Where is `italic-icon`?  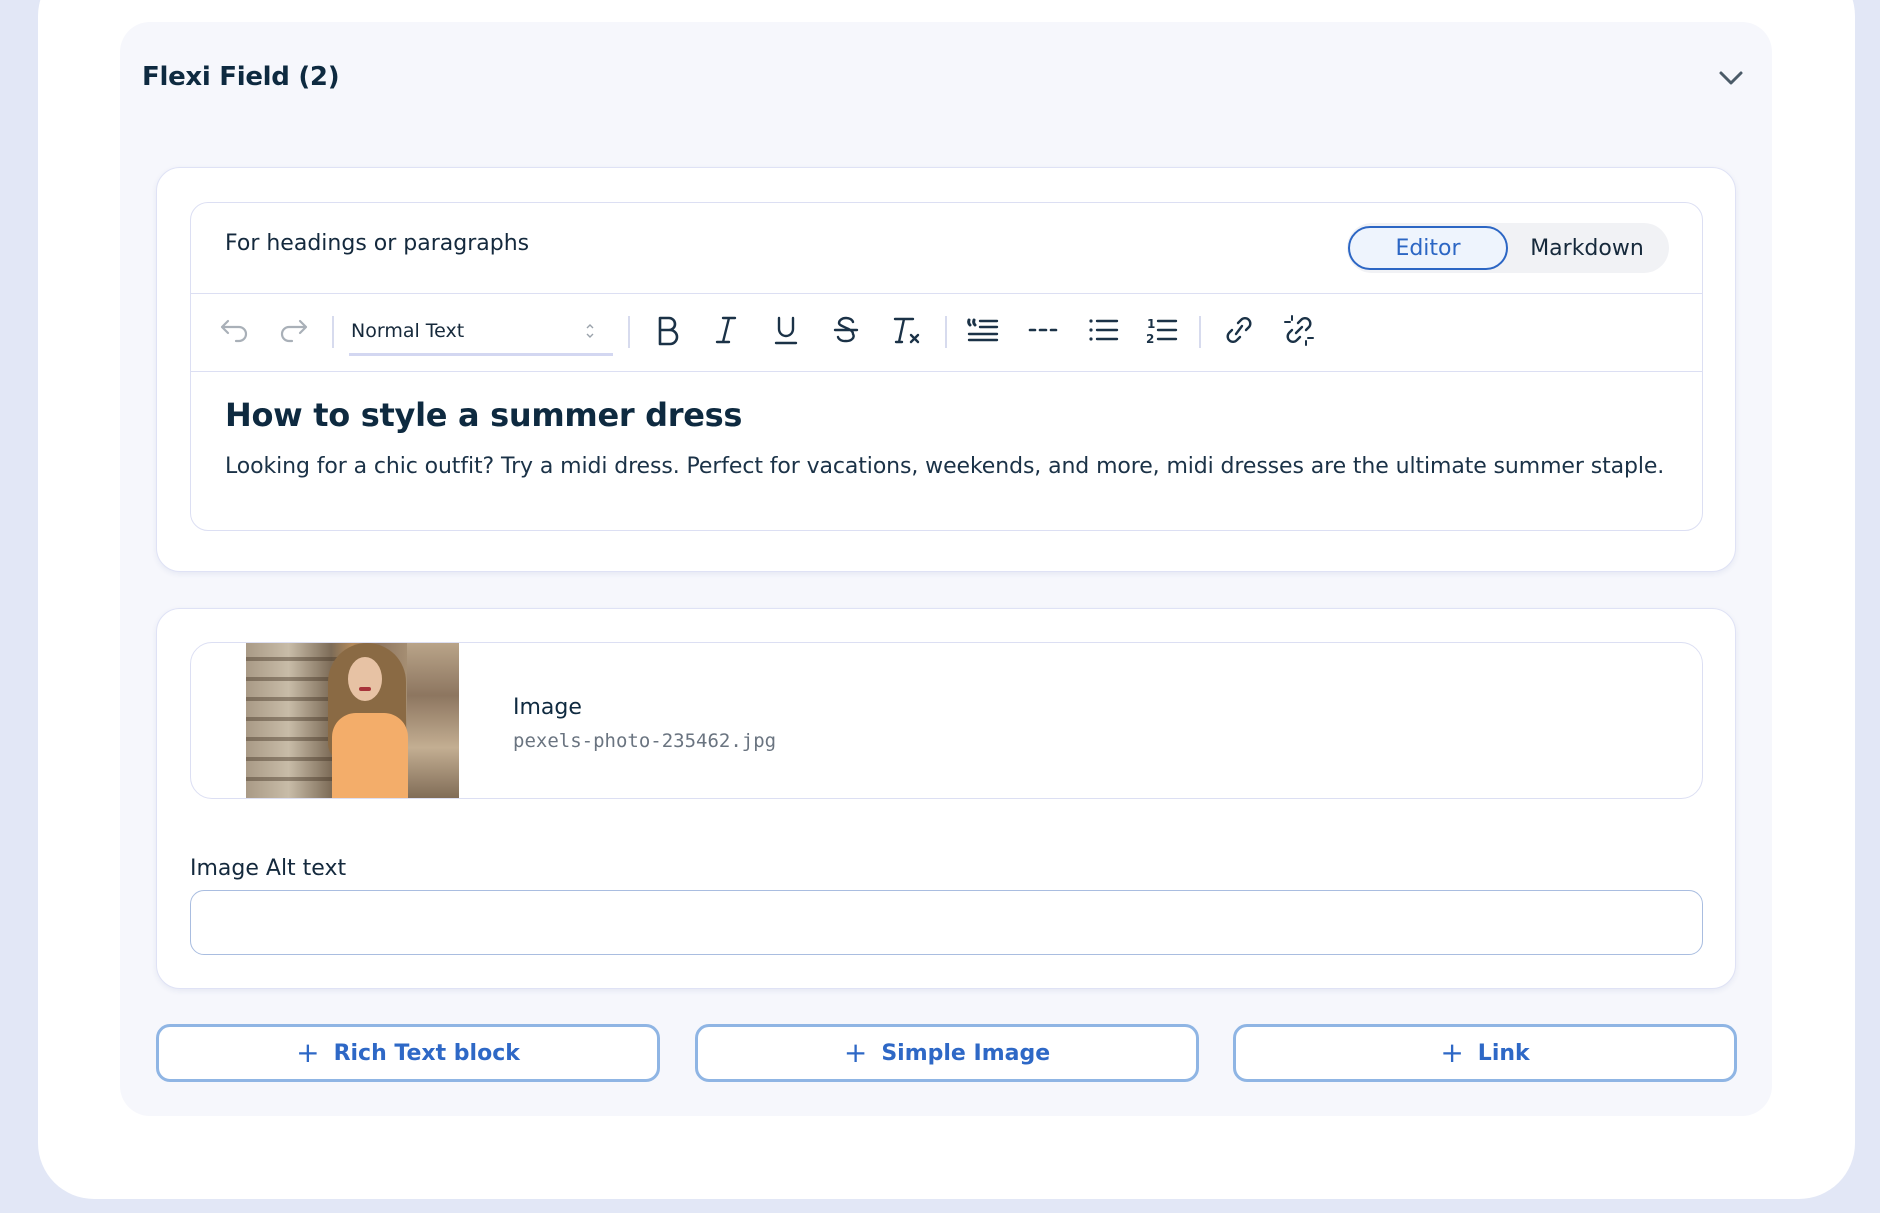 italic-icon is located at coordinates (726, 330).